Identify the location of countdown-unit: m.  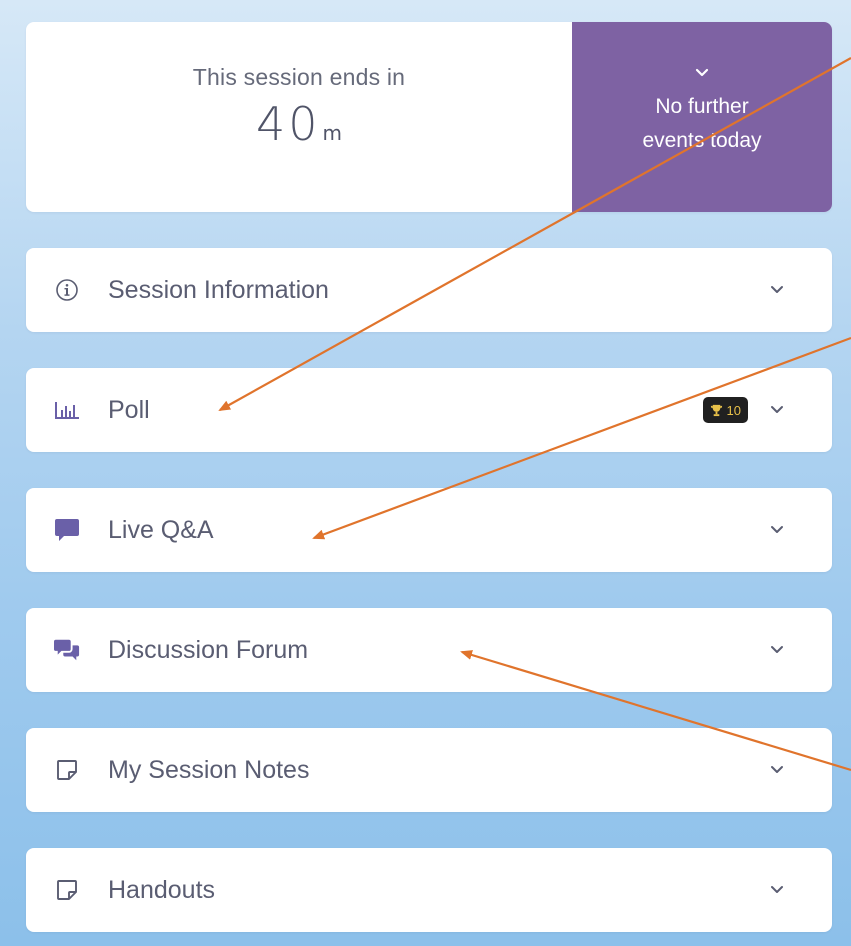
(332, 133).